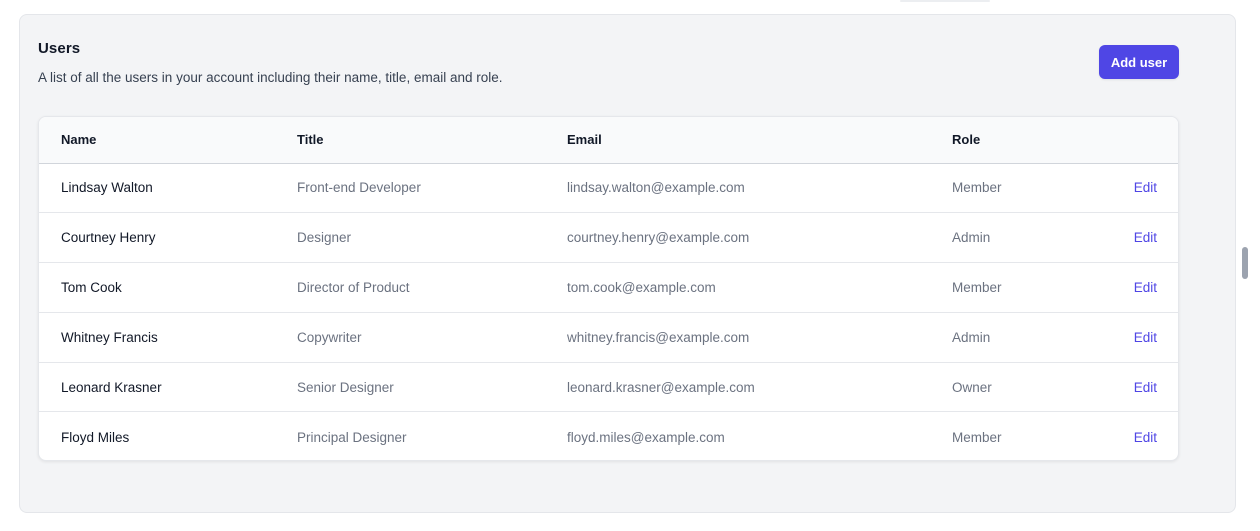 This screenshot has width=1260, height=531. I want to click on cell-email: lindsay.walton@example.com, so click(656, 188).